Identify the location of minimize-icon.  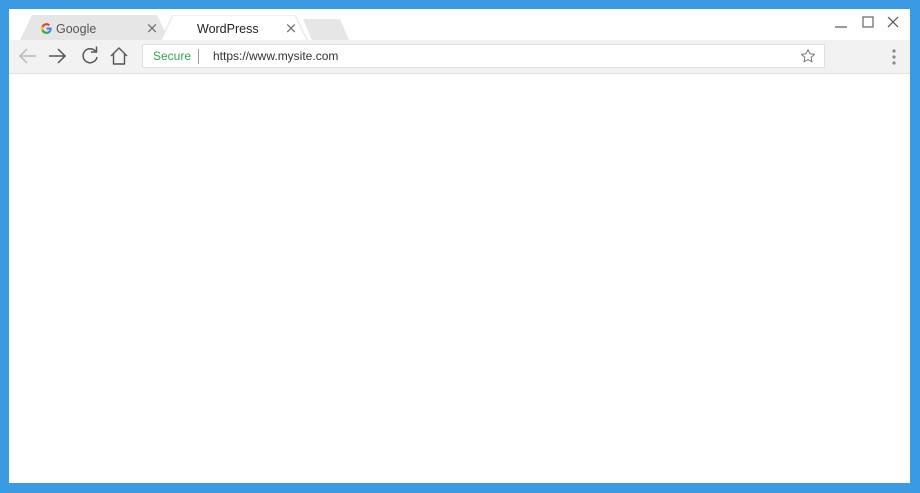
(841, 22).